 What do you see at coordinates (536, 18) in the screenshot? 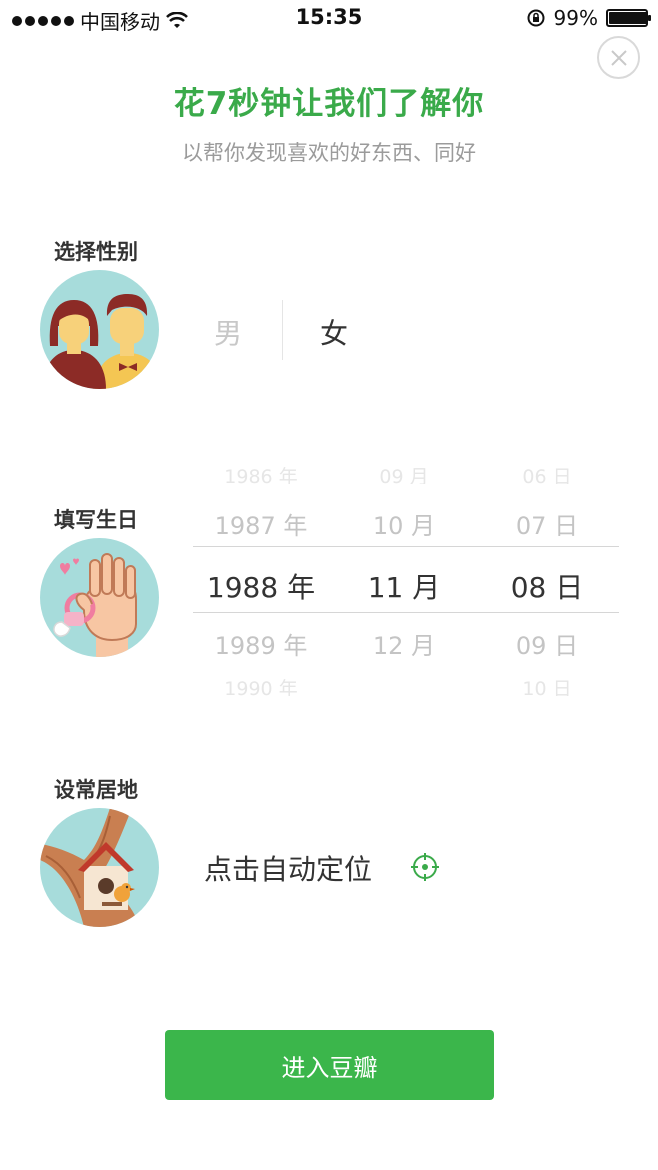
I see `rotation-lock-icon` at bounding box center [536, 18].